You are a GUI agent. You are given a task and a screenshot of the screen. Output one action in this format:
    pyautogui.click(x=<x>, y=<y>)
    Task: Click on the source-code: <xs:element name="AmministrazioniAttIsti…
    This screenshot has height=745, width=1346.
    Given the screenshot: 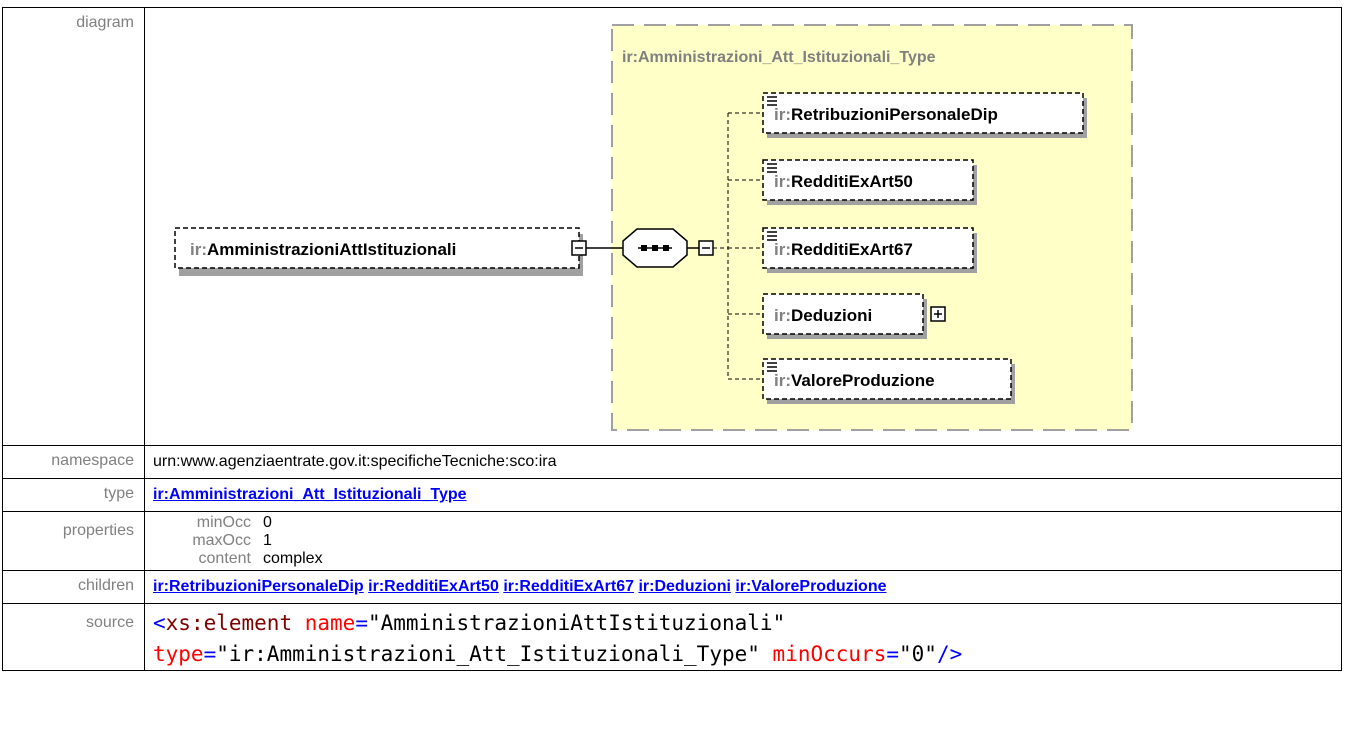 What is the action you would take?
    pyautogui.click(x=558, y=638)
    